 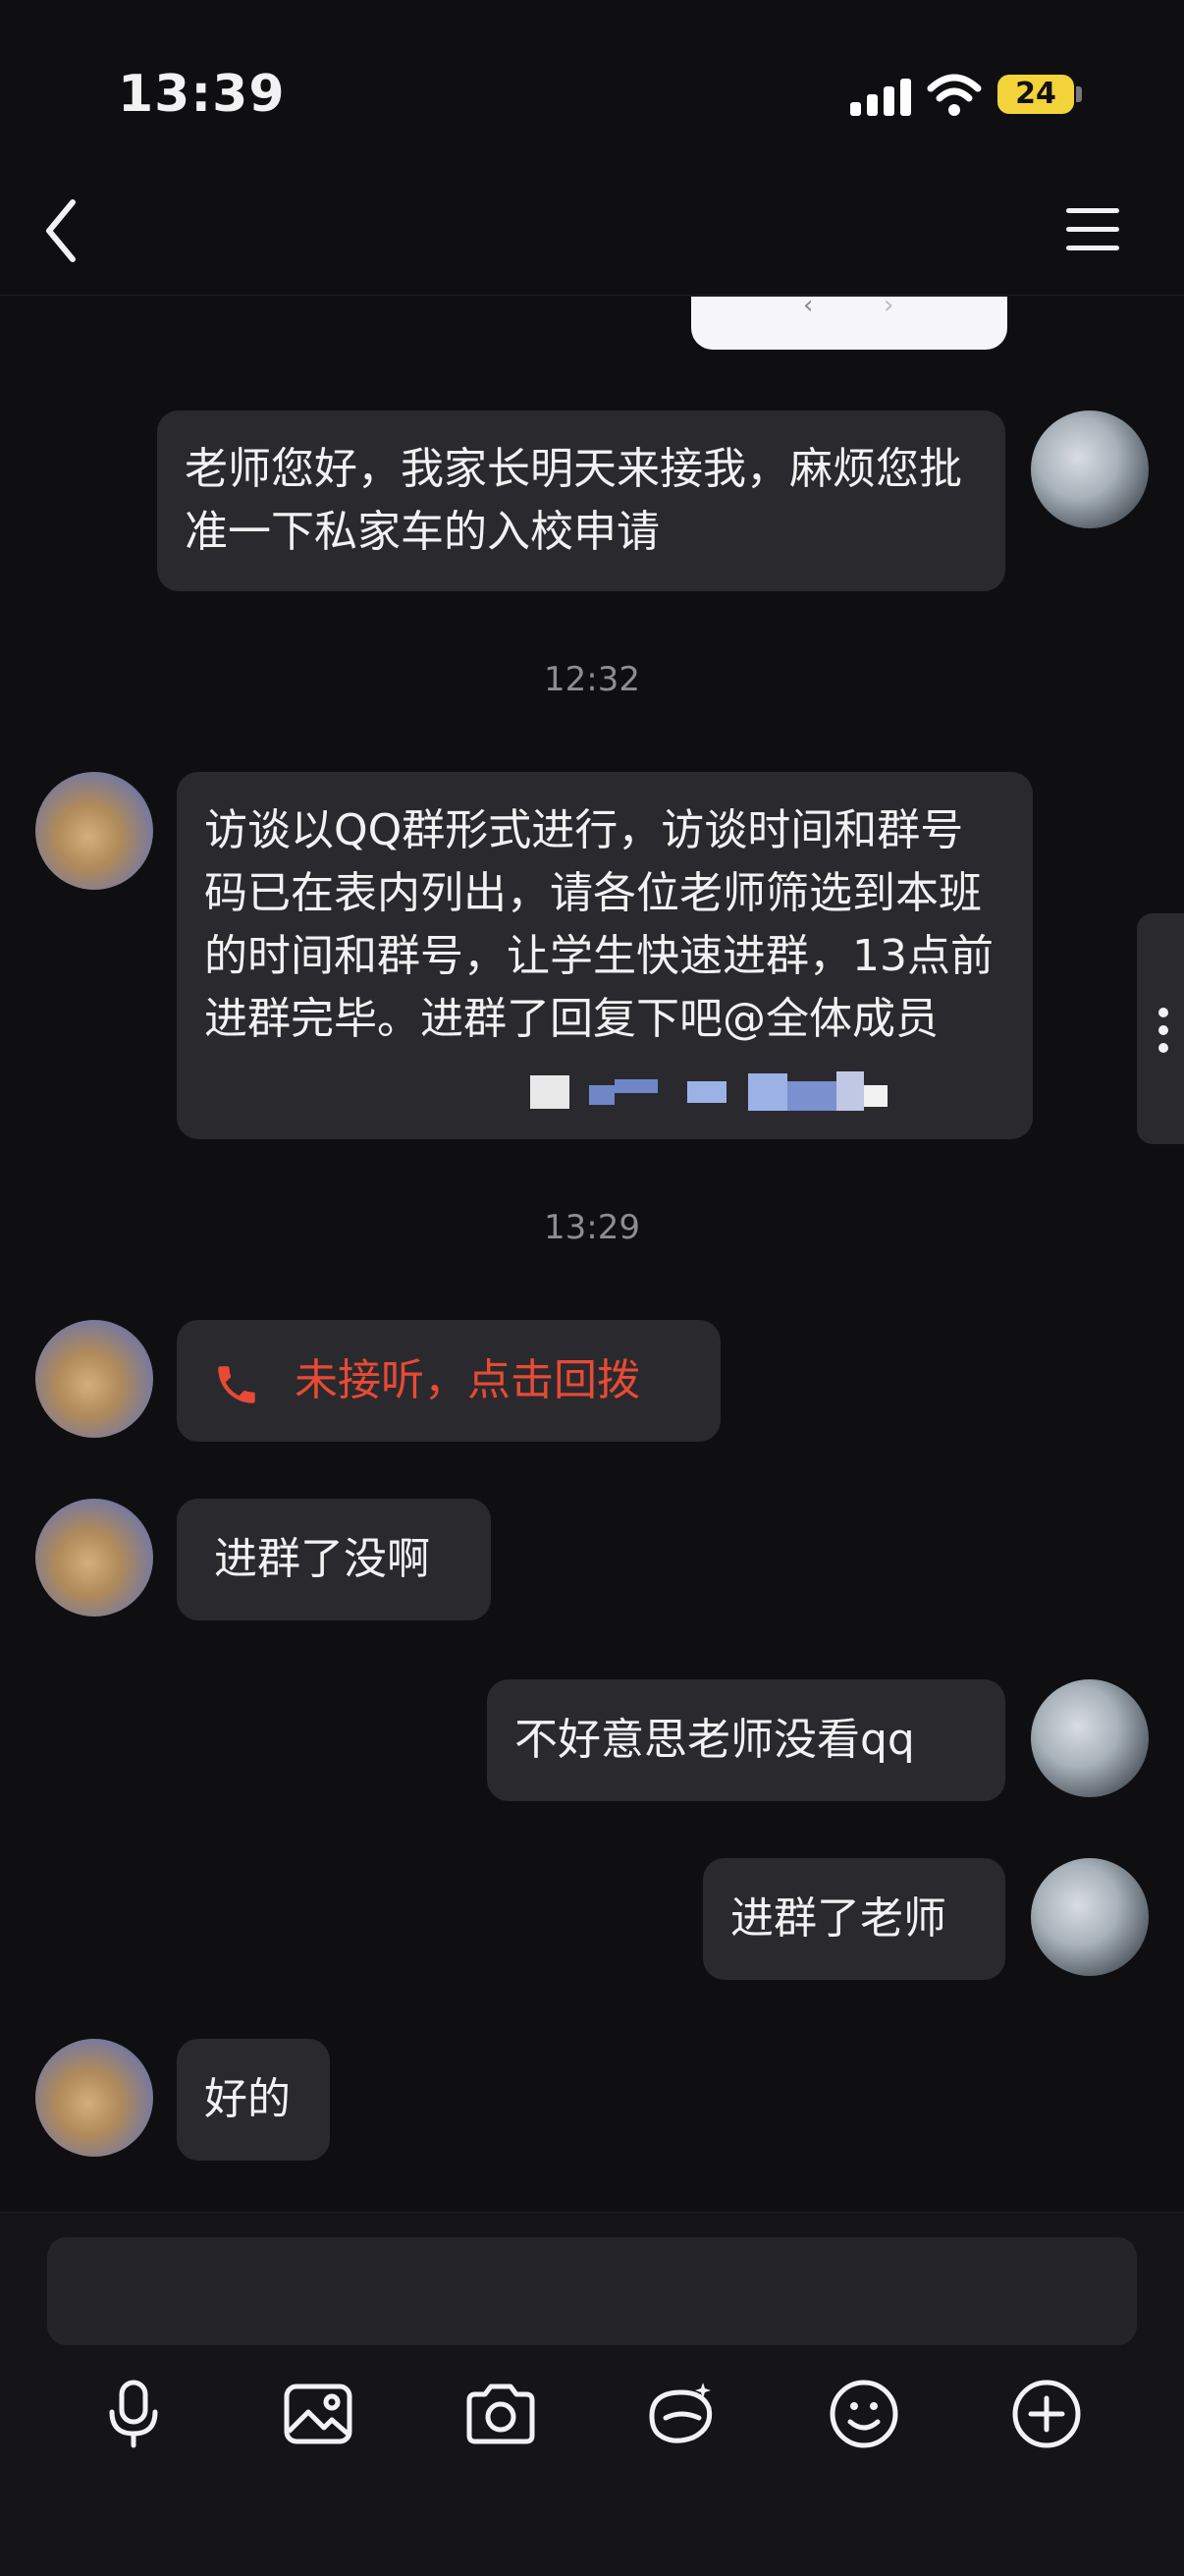 I want to click on battery-indicator: 24, so click(x=1035, y=95).